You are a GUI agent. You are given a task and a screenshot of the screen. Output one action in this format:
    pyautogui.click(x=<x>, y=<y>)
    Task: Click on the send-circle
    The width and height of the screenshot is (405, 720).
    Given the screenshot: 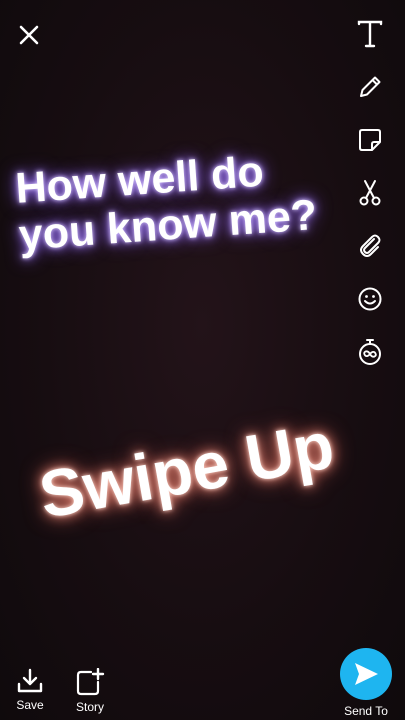 What is the action you would take?
    pyautogui.click(x=366, y=674)
    